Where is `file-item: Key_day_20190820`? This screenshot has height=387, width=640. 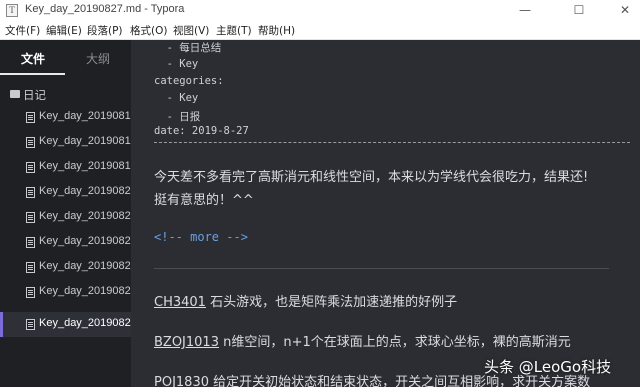 file-item: Key_day_20190820 is located at coordinates (65, 192).